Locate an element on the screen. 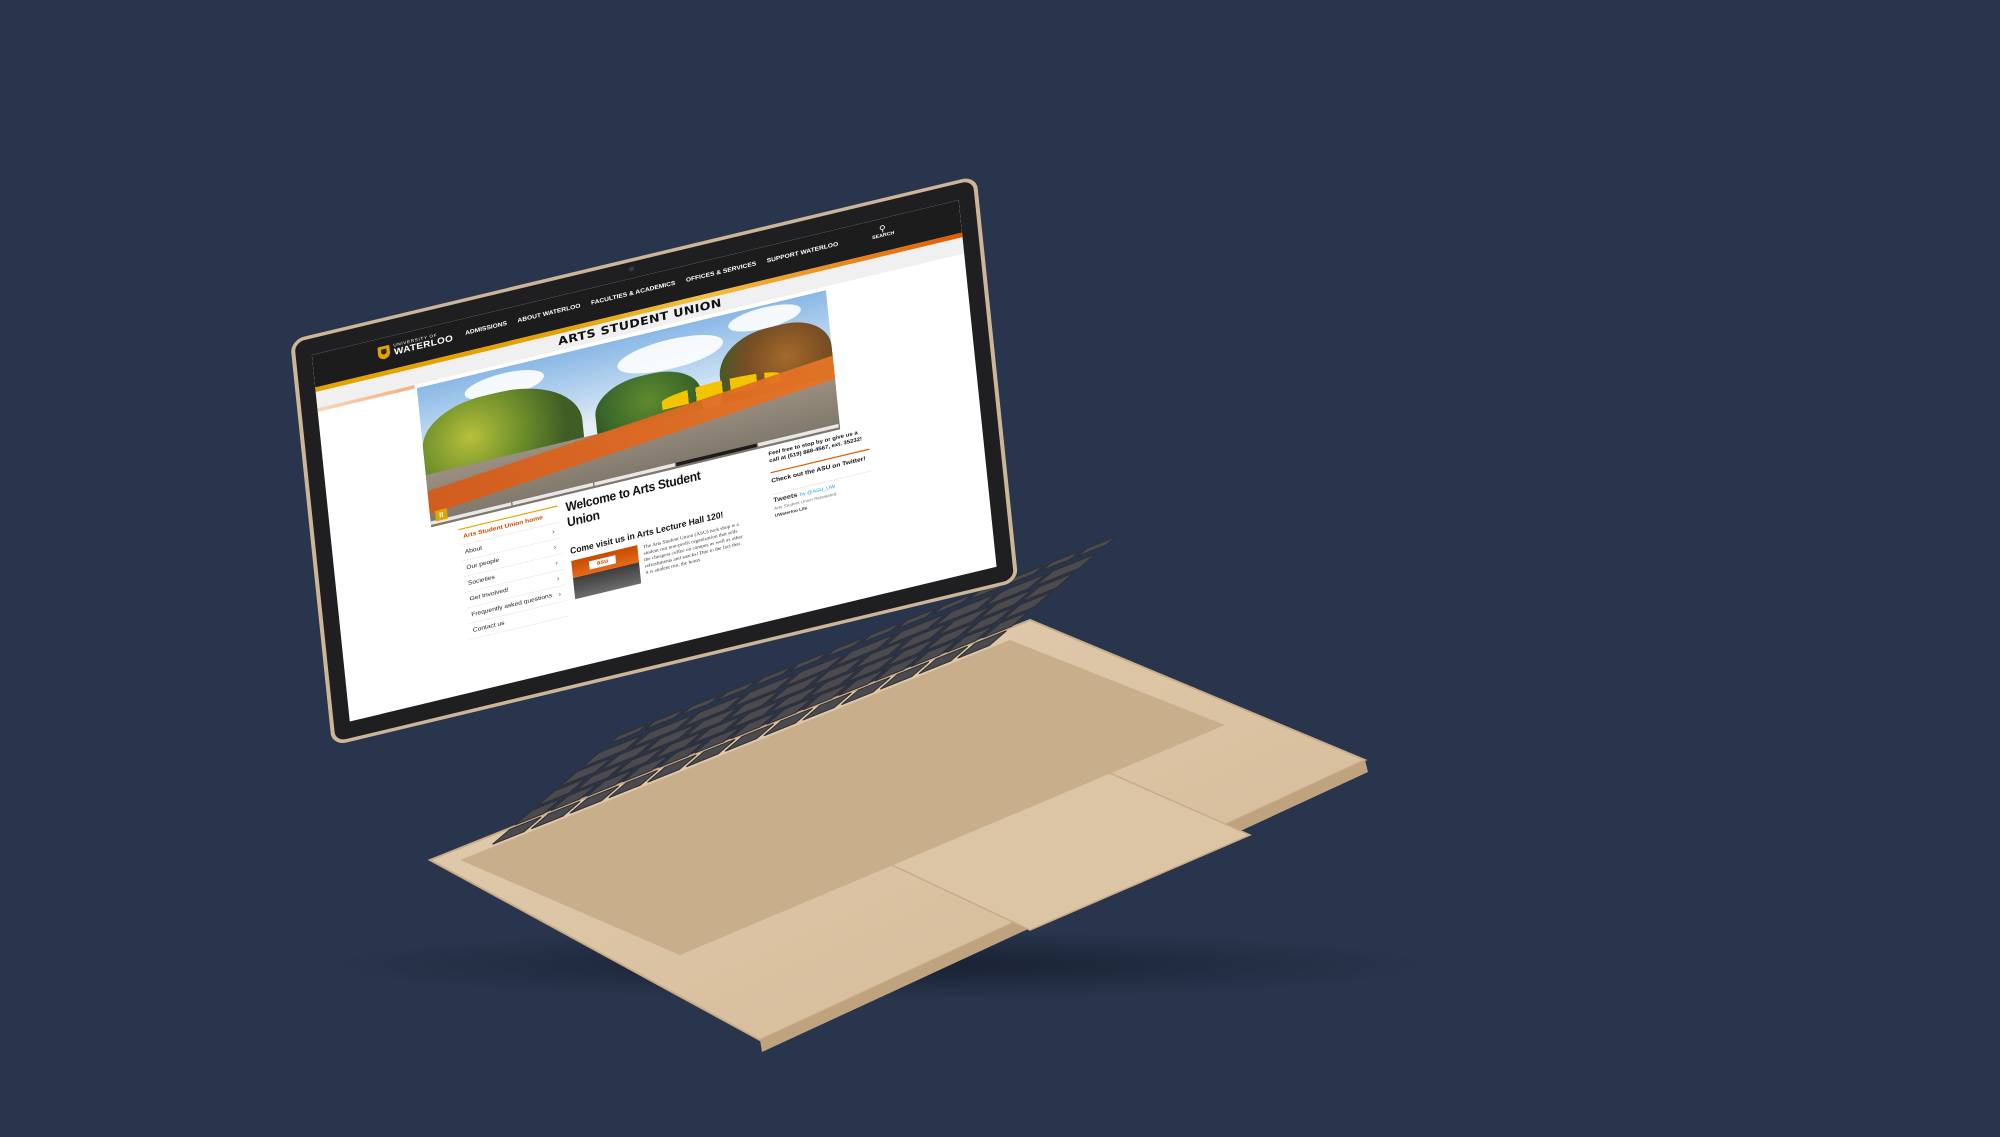 Image resolution: width=2000 pixels, height=1137 pixels. sidebar-item-label: About is located at coordinates (473, 550).